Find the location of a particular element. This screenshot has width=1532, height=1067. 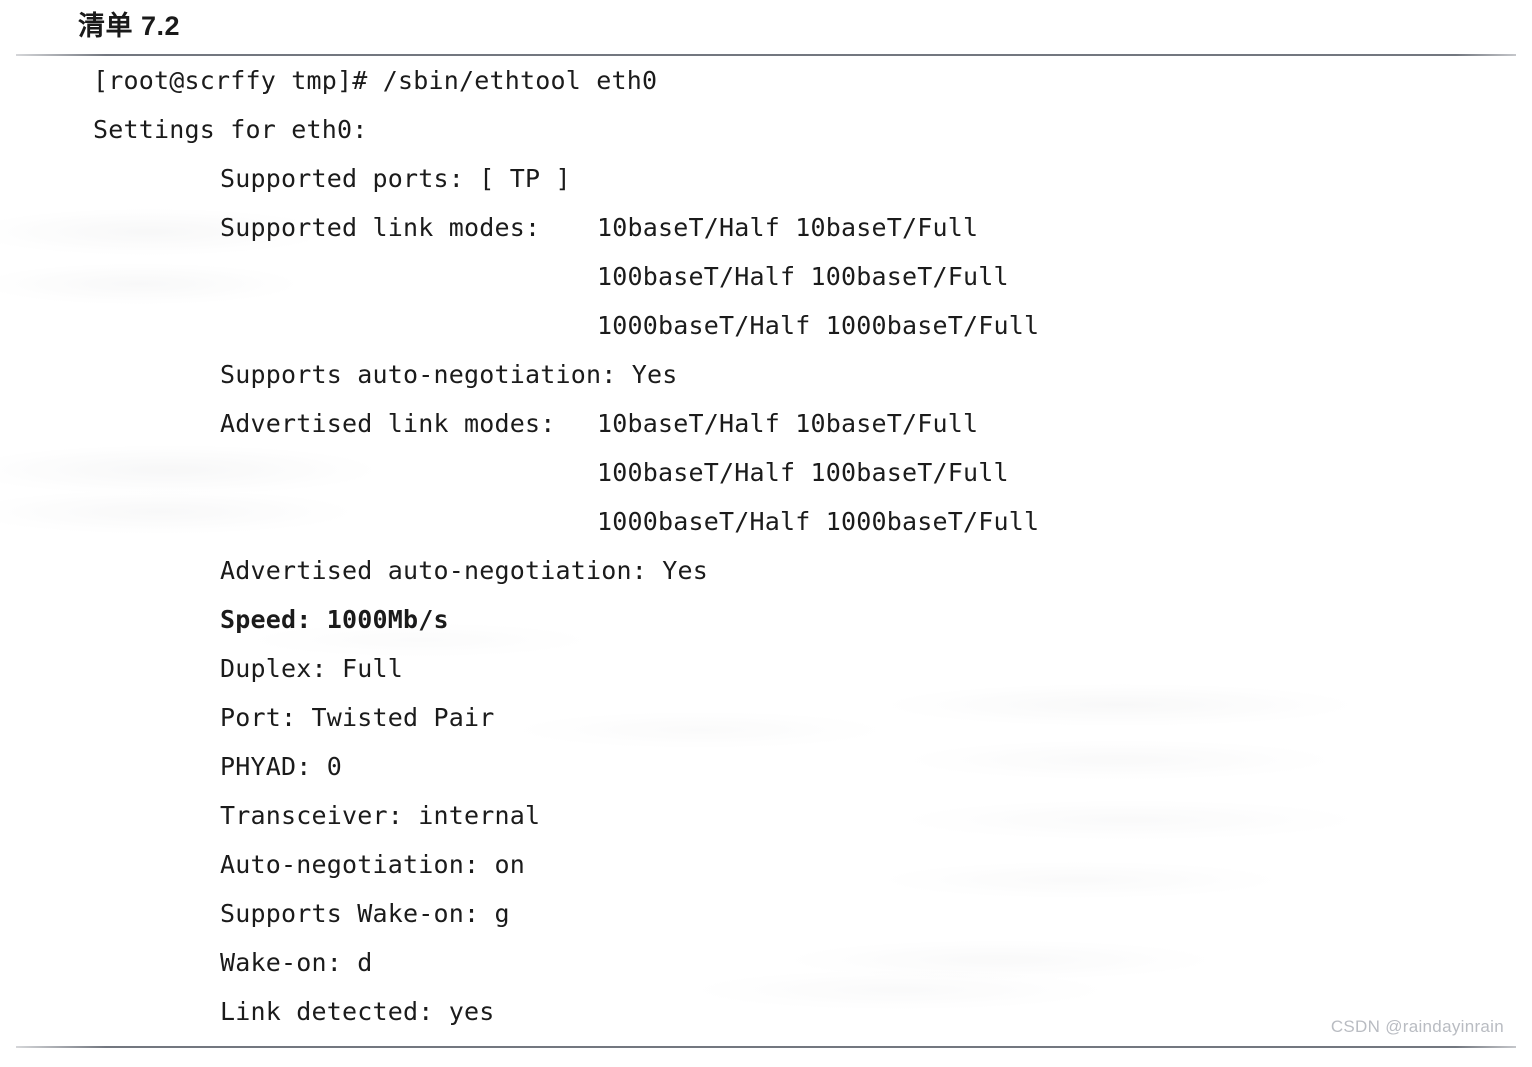

divider-bottom is located at coordinates (766, 1047).